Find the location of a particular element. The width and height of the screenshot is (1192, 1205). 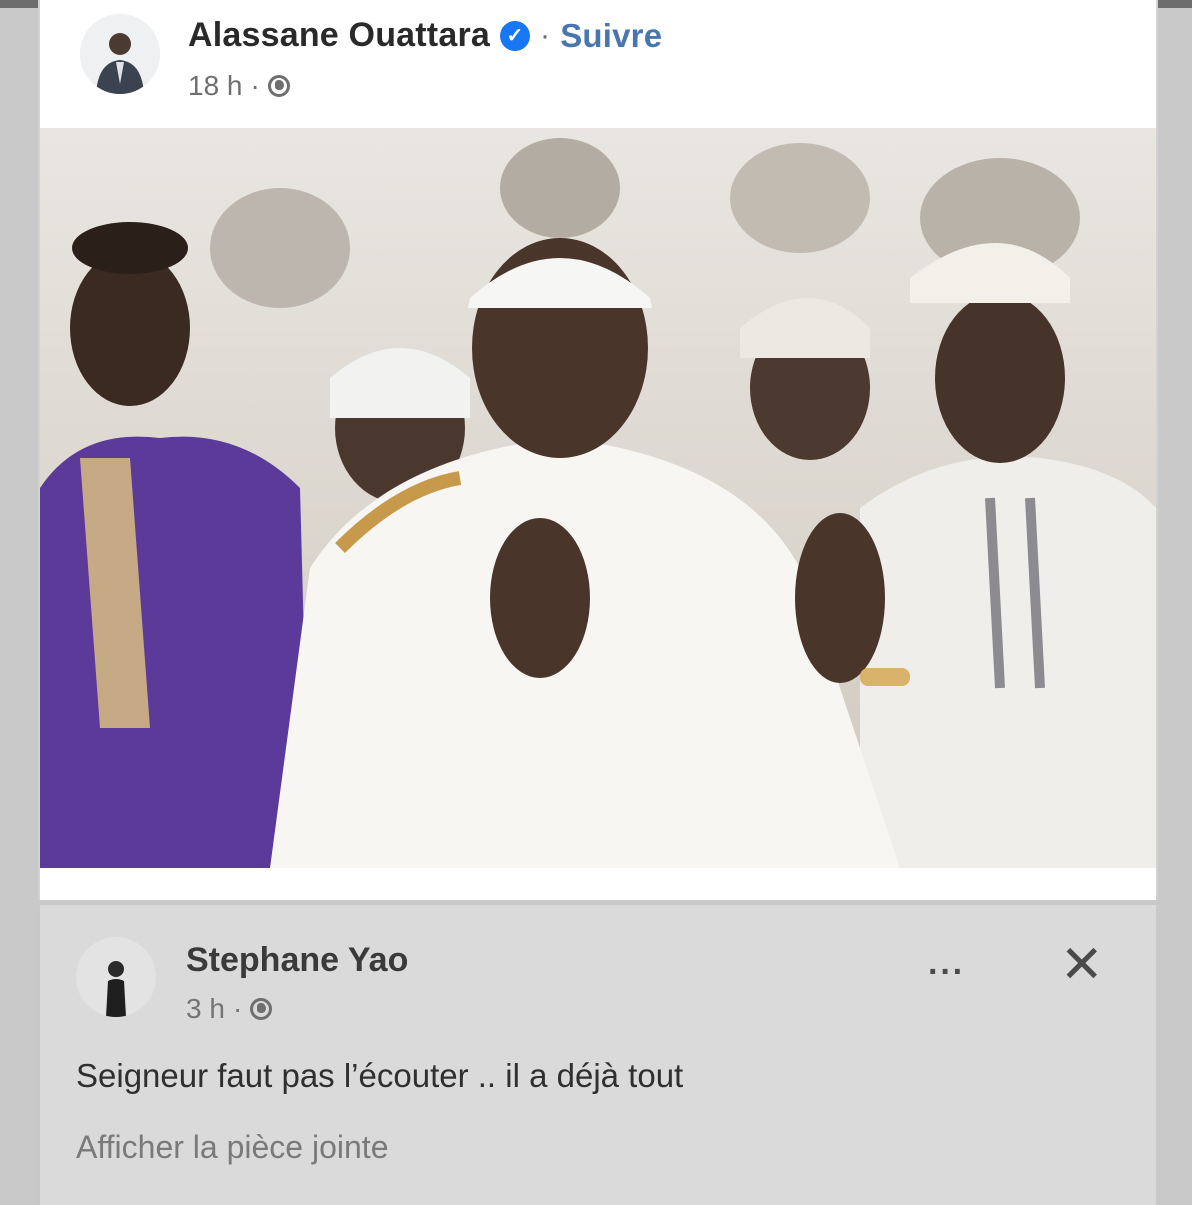

post-author: Alassane Ouattara ✓ · Suivre is located at coordinates (425, 35).